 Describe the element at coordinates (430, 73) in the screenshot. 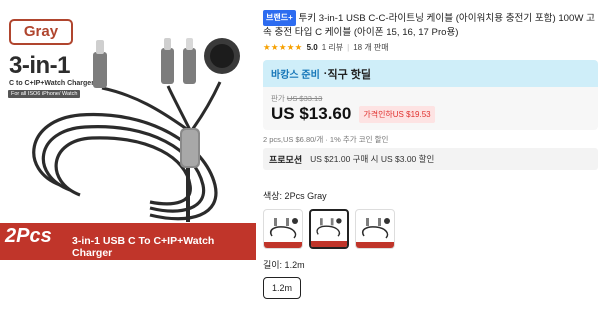

I see `deal-header: 바캉스 준비 · 직구 핫딜` at that location.